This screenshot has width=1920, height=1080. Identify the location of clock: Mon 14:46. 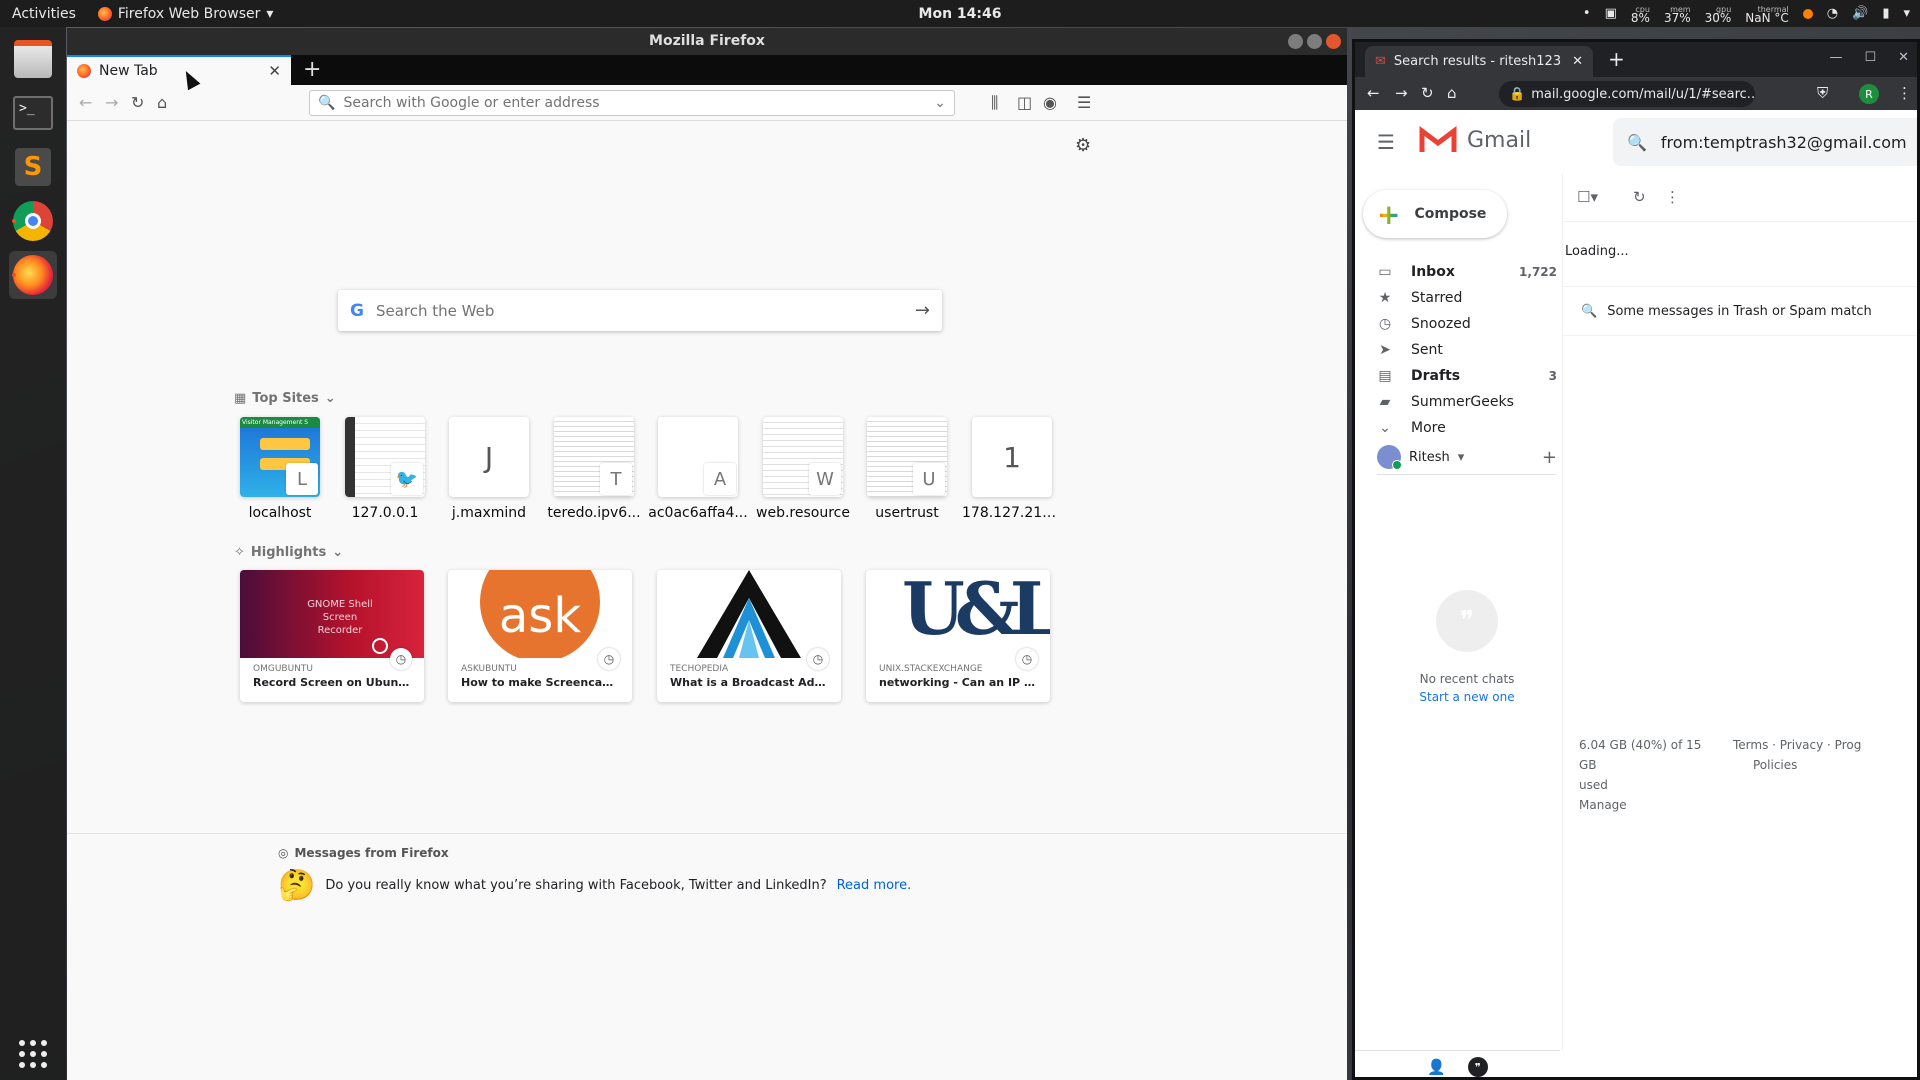
(960, 14).